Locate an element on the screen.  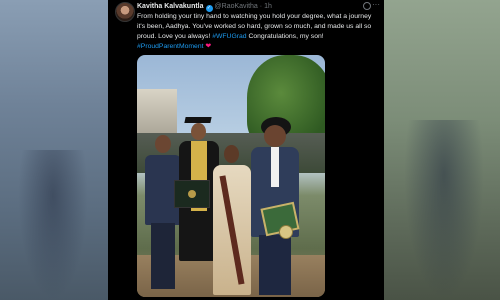
tweet-text-congrats: Congratulations, my son! is located at coordinates (286, 36).